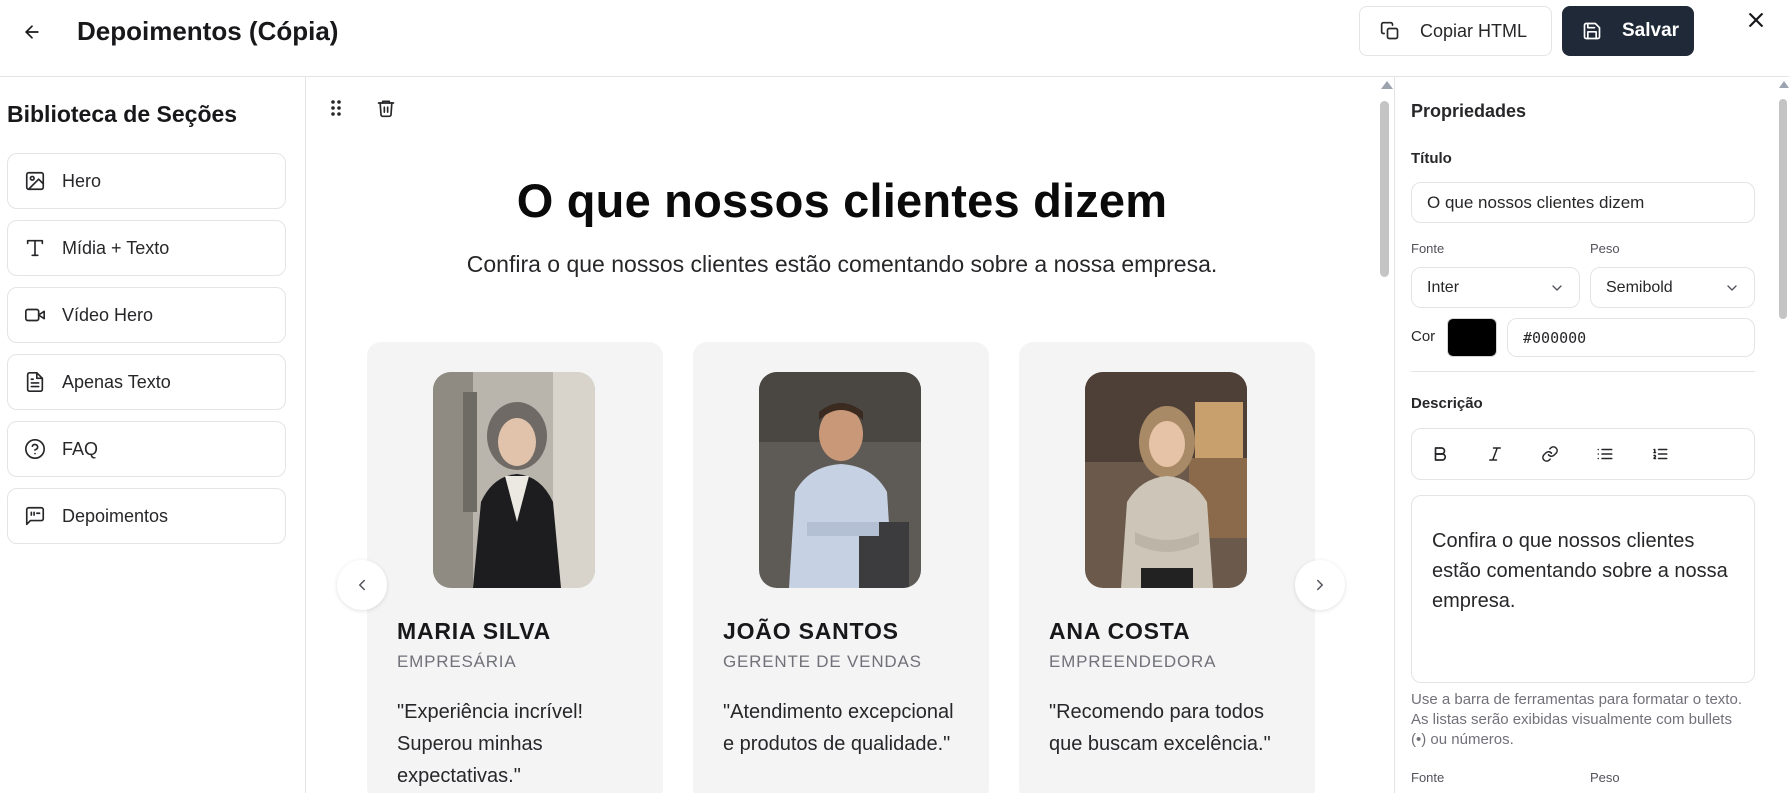  What do you see at coordinates (1385, 435) in the screenshot?
I see `canvas-scrollbar` at bounding box center [1385, 435].